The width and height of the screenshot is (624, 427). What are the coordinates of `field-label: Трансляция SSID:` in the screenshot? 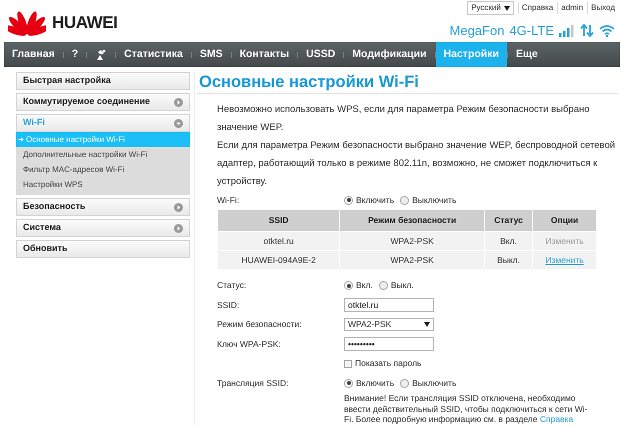 It's located at (252, 383).